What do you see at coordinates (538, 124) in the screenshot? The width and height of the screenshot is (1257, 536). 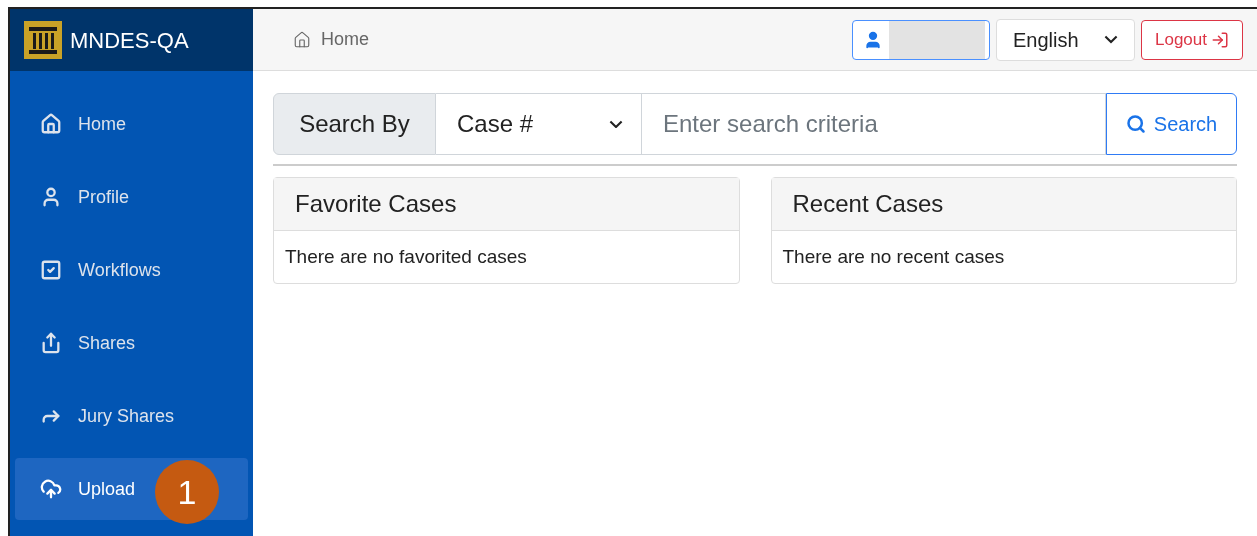 I see `field-select: Case #` at bounding box center [538, 124].